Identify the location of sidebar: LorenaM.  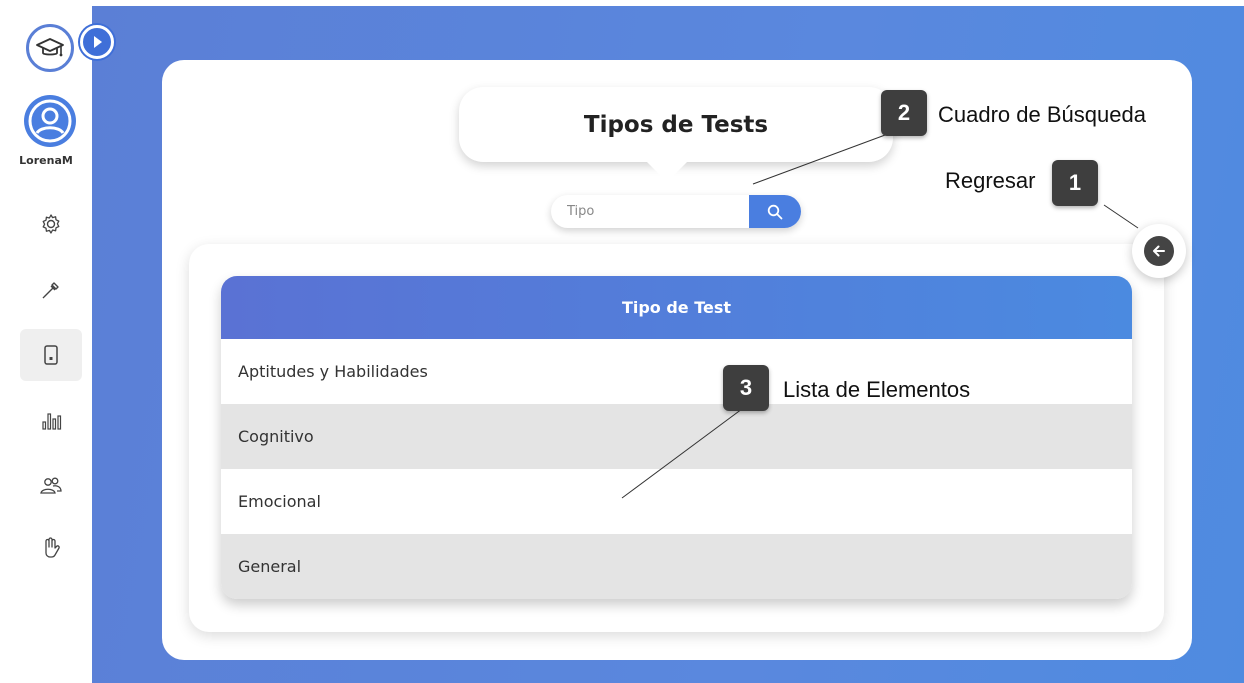
(46, 341).